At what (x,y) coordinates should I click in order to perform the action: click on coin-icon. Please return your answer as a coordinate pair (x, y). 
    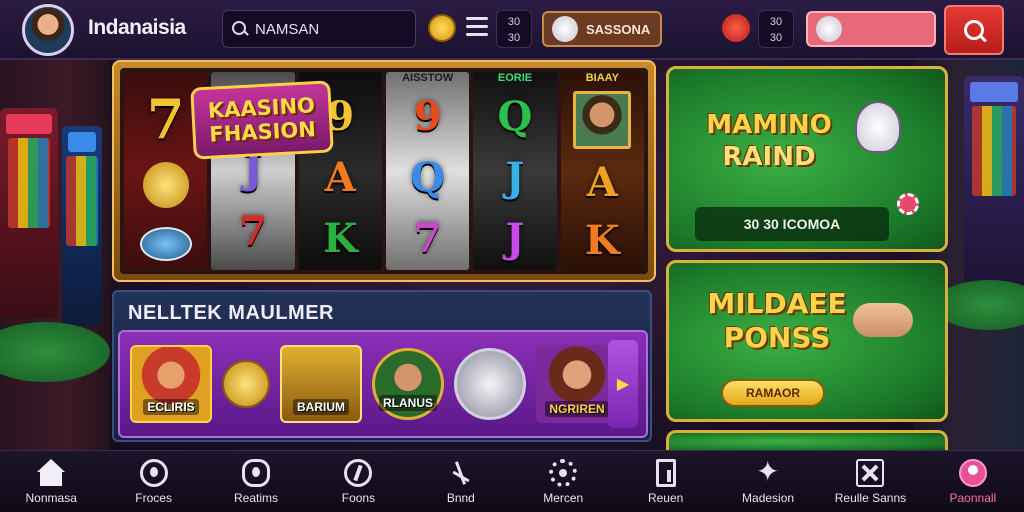
    Looking at the image, I should click on (442, 28).